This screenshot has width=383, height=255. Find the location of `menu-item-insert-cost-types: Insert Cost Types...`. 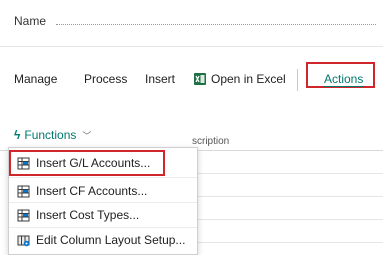

menu-item-insert-cost-types: Insert Cost Types... is located at coordinates (103, 215).